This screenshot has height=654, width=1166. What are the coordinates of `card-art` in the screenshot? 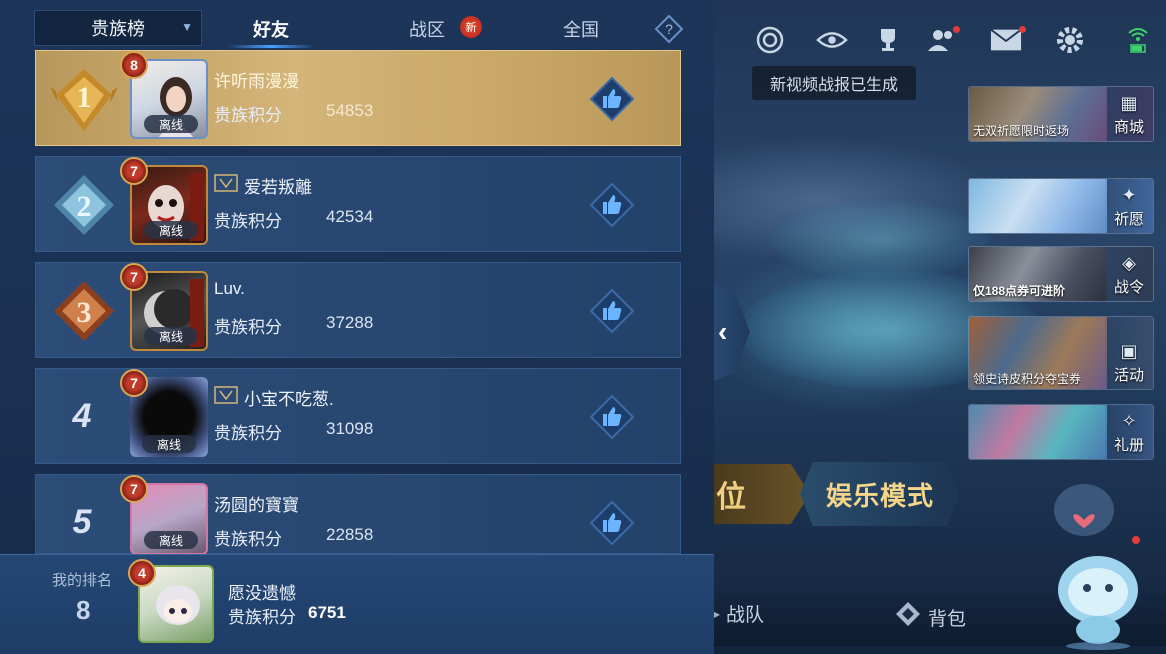 It's located at (1038, 432).